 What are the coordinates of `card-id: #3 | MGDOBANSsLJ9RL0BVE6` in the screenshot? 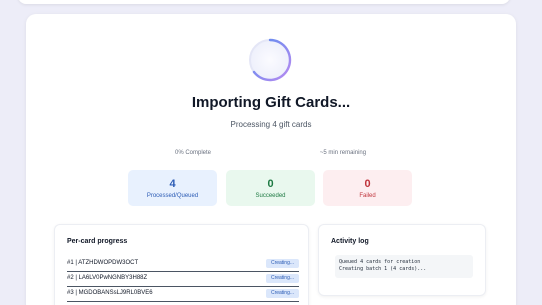 It's located at (110, 293).